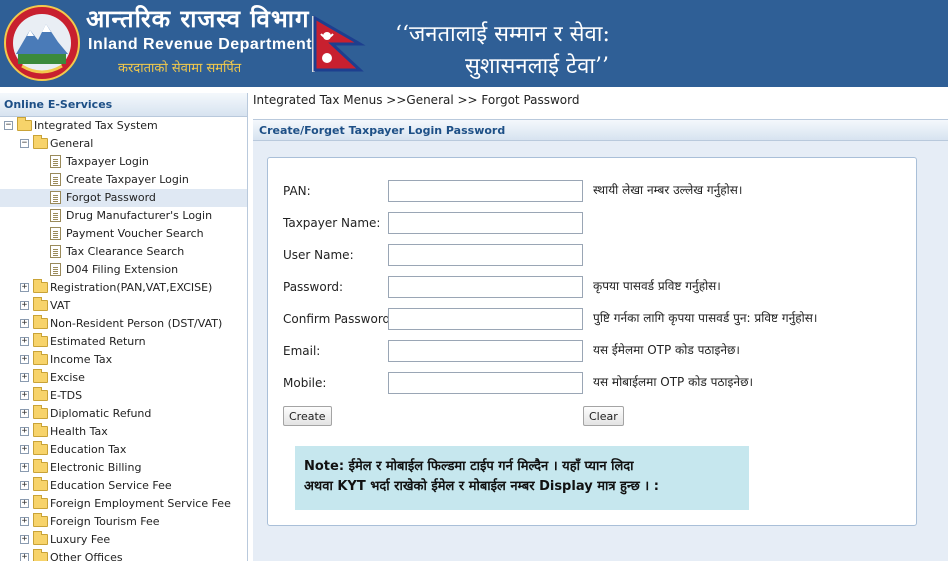 This screenshot has width=948, height=561. Describe the element at coordinates (537, 66) in the screenshot. I see `motto-line-2: सुशासनलाई टेवा’’` at that location.